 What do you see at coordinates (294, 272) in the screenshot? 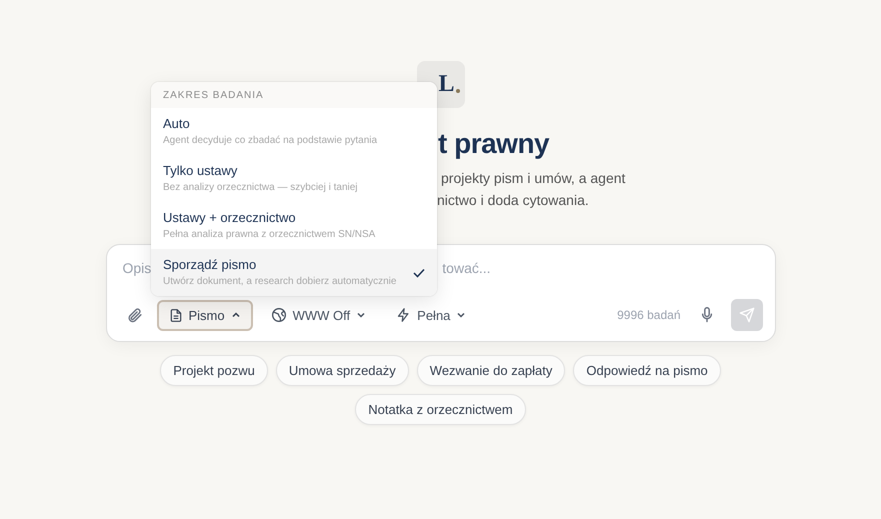
I see `menu-item: Sporządź pismo Utwórz dokument, a research dobierz automatycznie` at bounding box center [294, 272].